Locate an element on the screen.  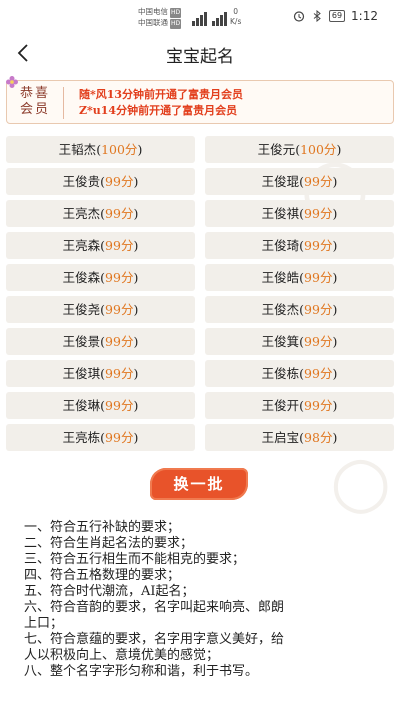
name-text: 王俊琪 is located at coordinates (81, 373).